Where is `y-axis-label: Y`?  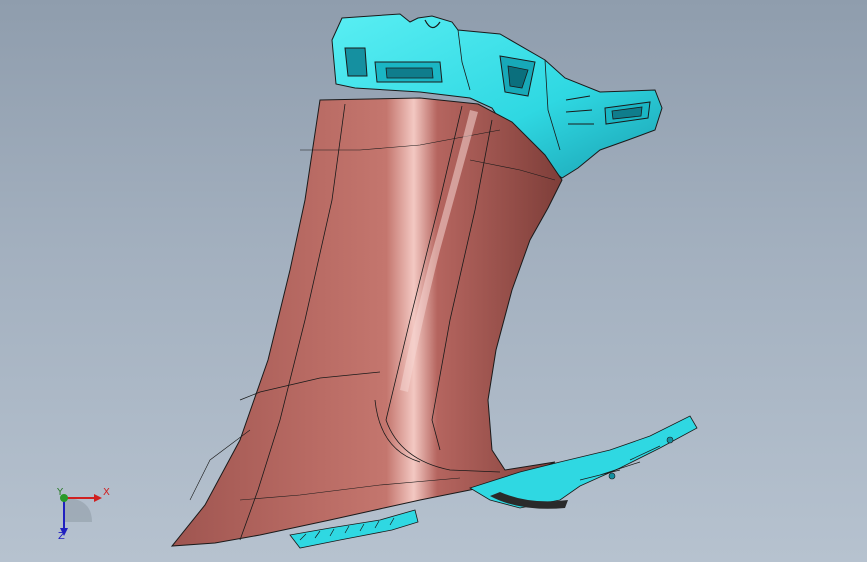
y-axis-label: Y is located at coordinates (60, 492).